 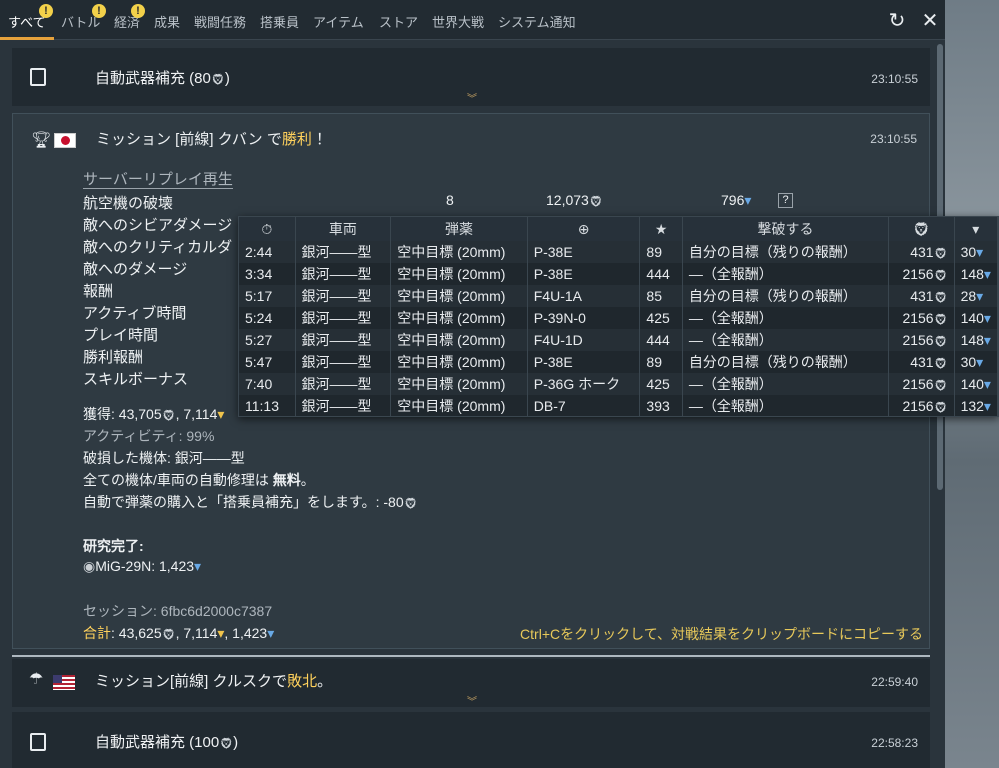 I want to click on cell-time: 7:40, so click(x=267, y=384).